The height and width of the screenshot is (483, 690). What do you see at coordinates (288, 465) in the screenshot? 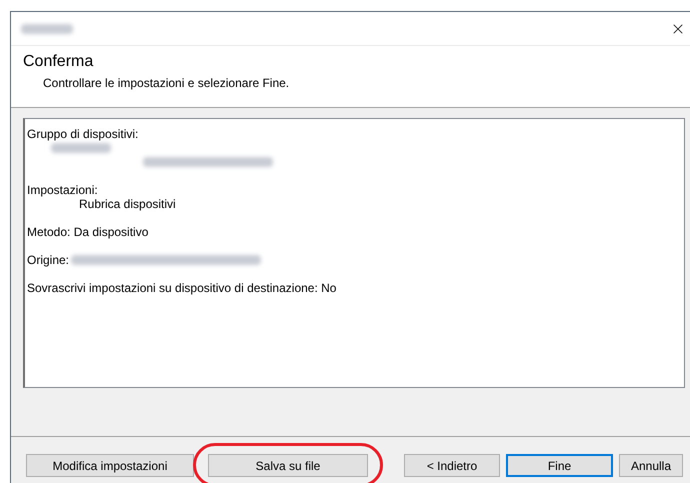
I see `dialog-button: Salva su file` at bounding box center [288, 465].